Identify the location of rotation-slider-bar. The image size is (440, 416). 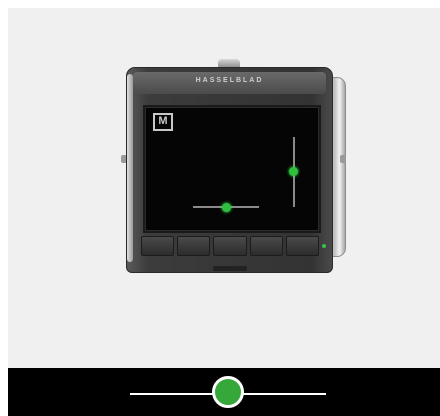
(224, 392).